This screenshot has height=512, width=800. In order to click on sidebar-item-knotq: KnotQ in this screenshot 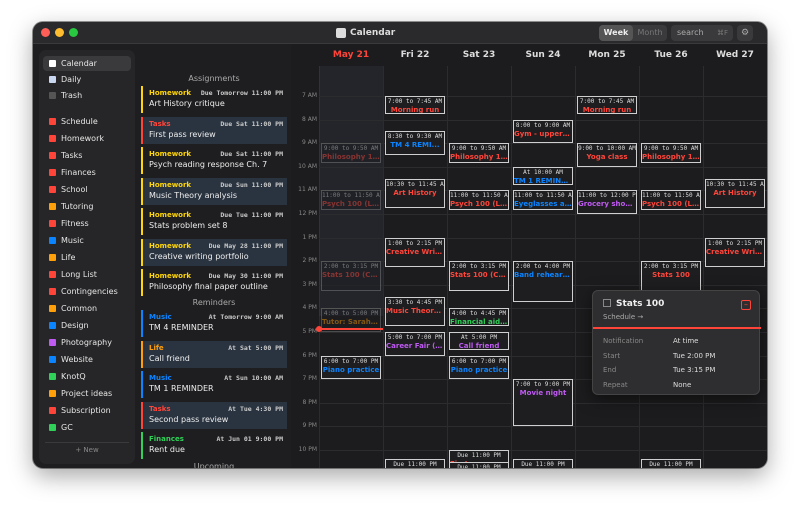, I will do `click(87, 376)`.